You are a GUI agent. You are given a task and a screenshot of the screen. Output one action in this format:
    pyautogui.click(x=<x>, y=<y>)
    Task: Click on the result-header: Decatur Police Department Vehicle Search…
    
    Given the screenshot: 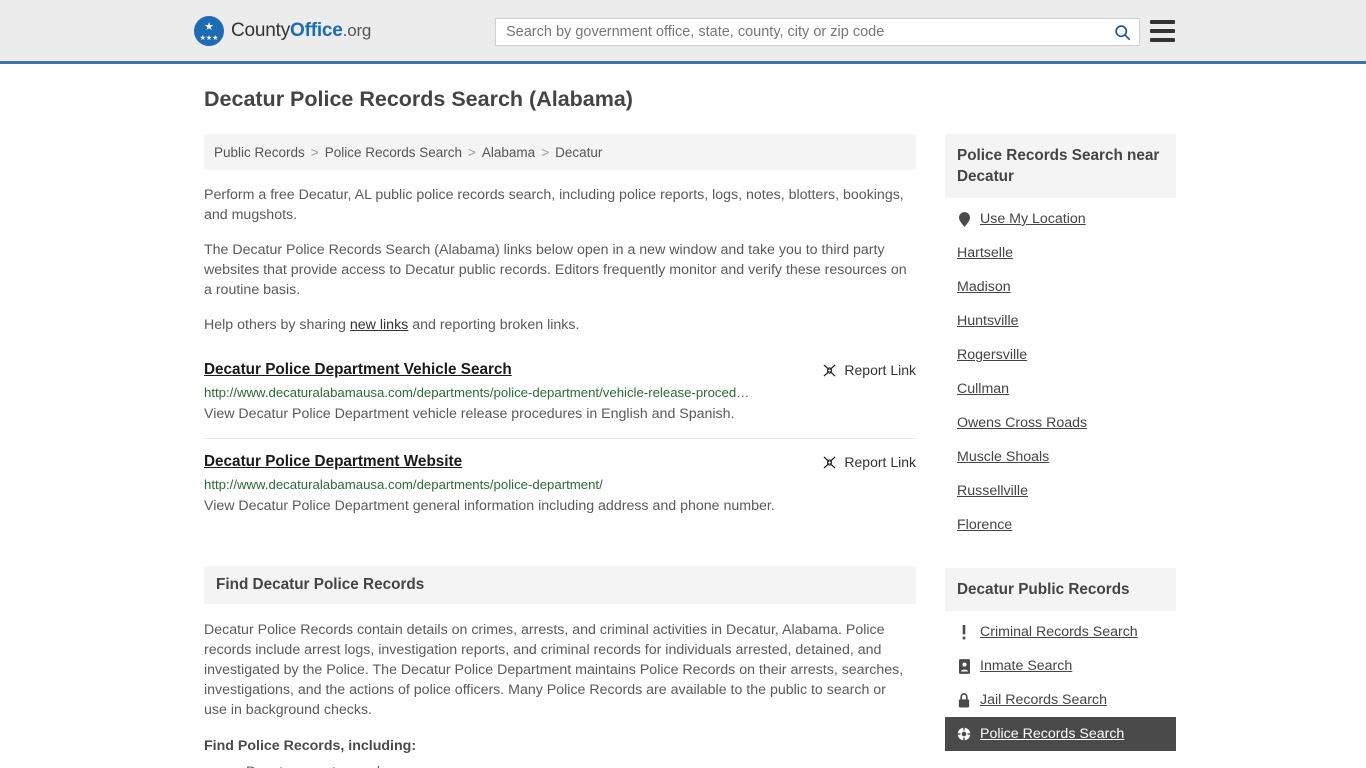 What is the action you would take?
    pyautogui.click(x=560, y=370)
    